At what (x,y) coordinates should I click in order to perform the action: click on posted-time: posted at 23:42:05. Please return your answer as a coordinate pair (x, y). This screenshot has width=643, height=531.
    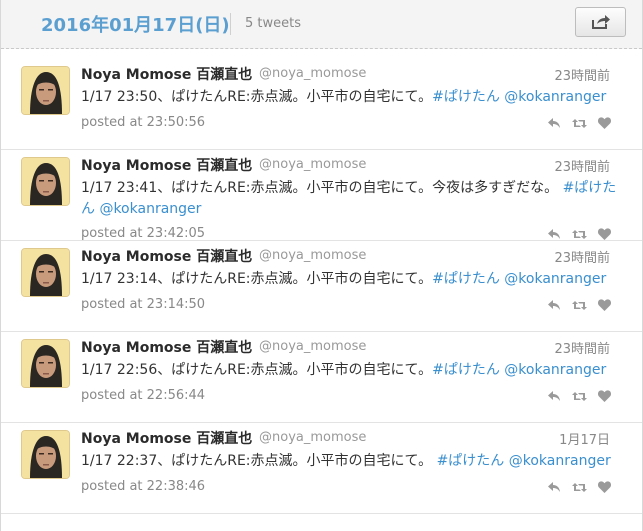
    Looking at the image, I should click on (143, 233).